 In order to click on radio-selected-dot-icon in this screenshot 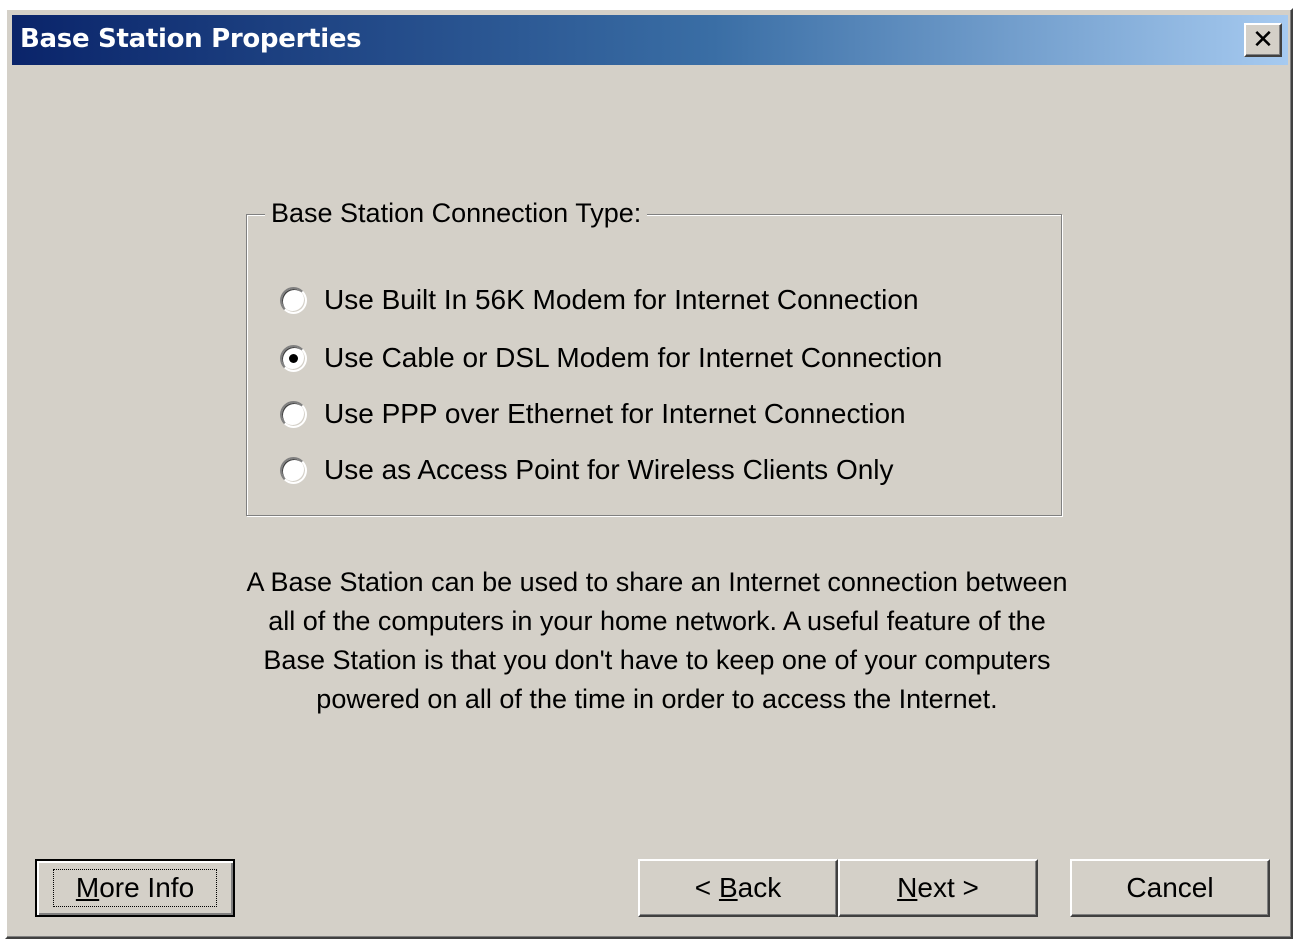, I will do `click(293, 358)`.